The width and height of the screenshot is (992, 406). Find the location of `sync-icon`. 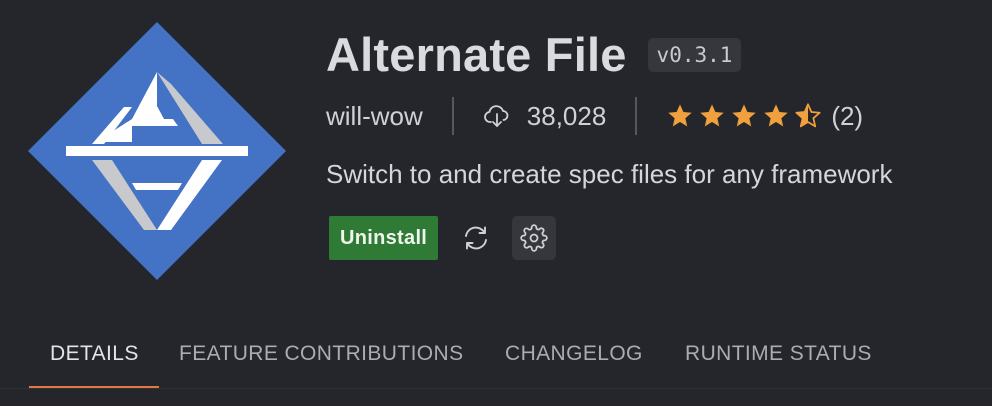

sync-icon is located at coordinates (476, 238).